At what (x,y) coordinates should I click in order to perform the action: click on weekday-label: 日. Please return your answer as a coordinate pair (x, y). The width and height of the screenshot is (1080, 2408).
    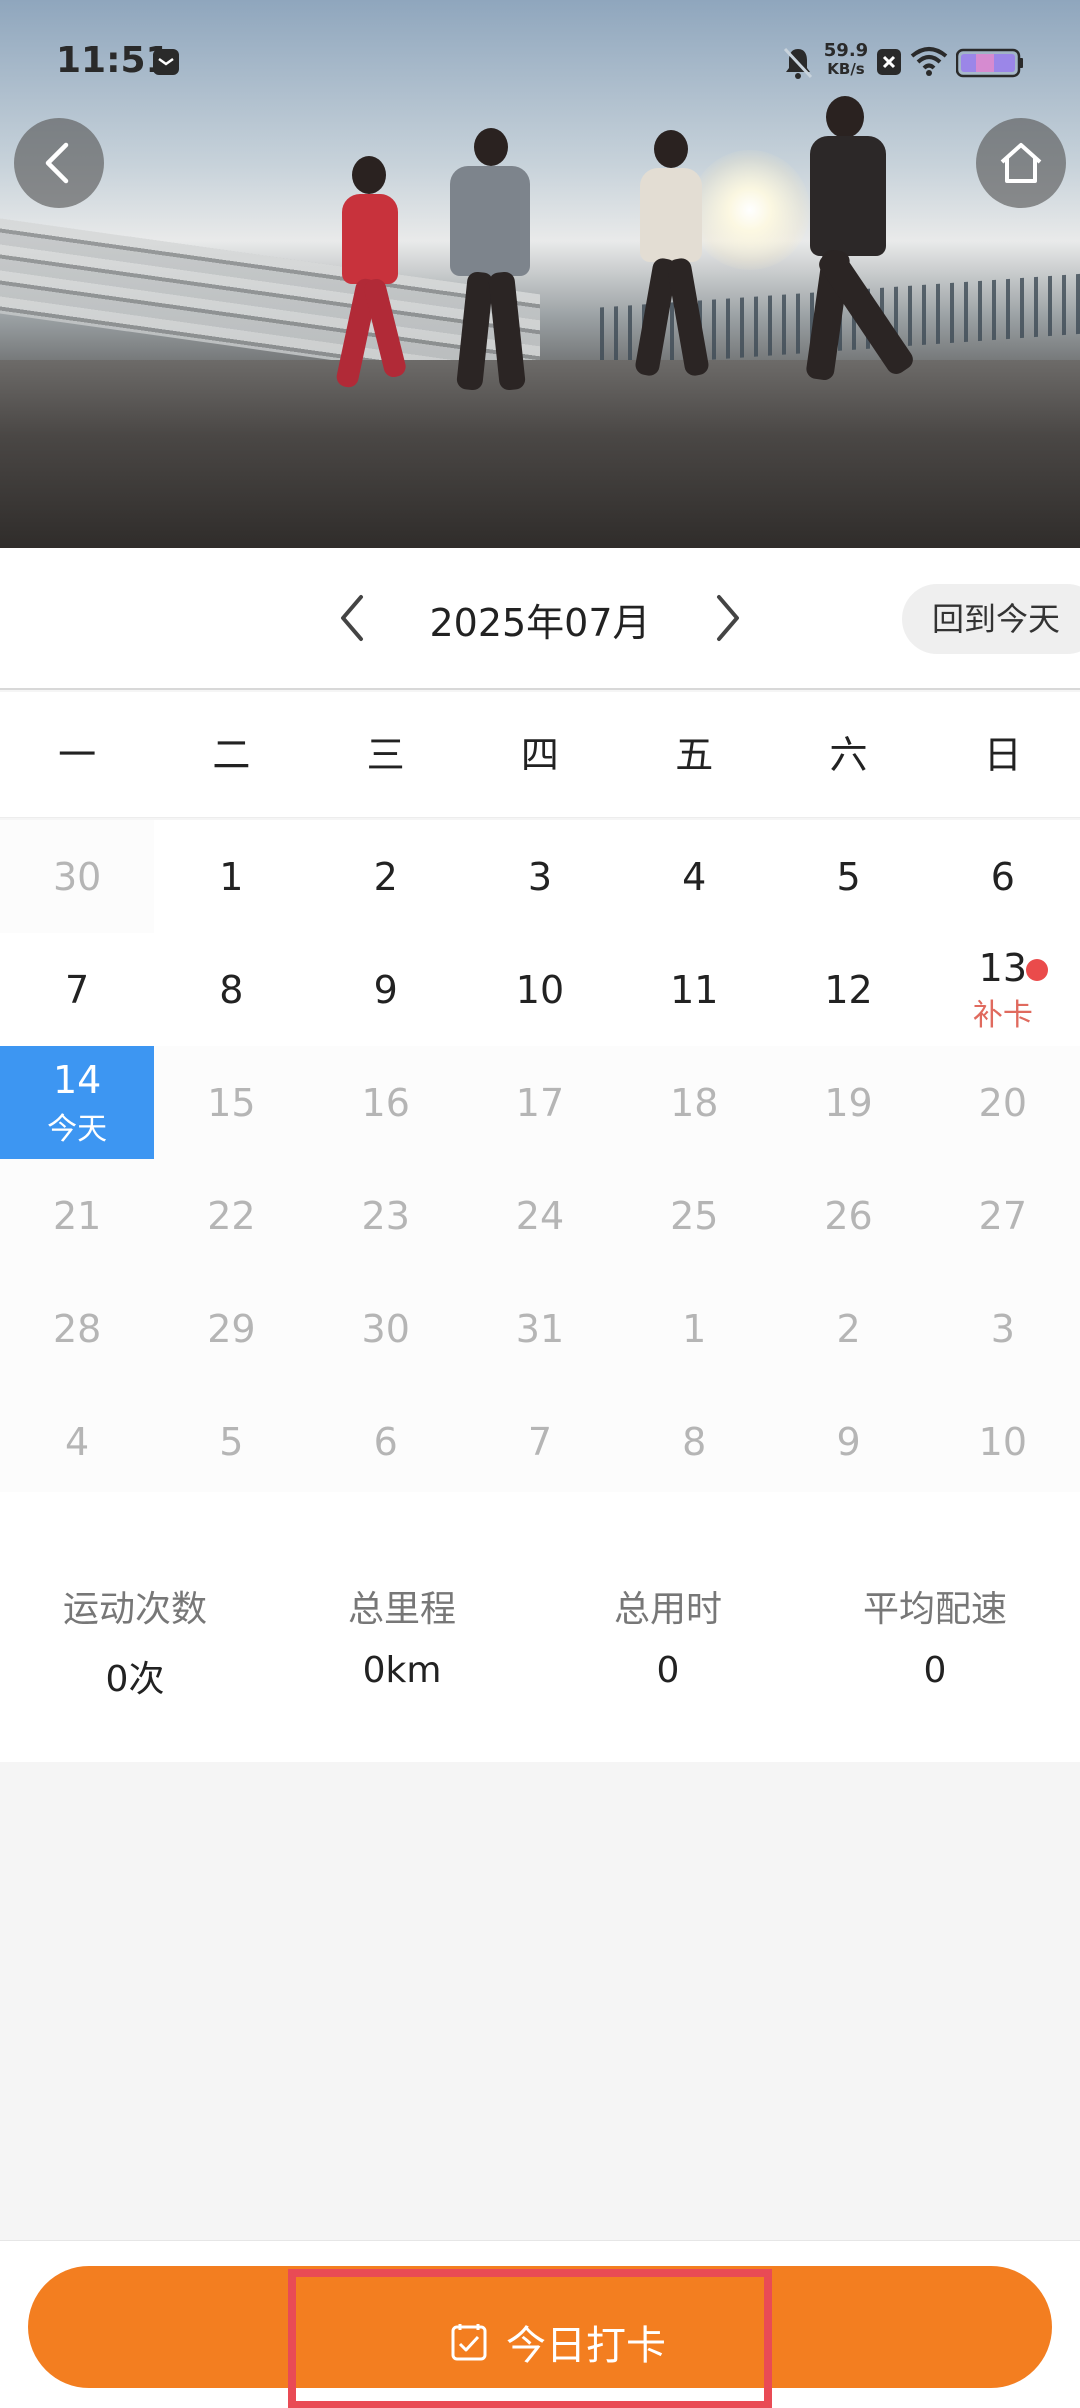
    Looking at the image, I should click on (1002, 755).